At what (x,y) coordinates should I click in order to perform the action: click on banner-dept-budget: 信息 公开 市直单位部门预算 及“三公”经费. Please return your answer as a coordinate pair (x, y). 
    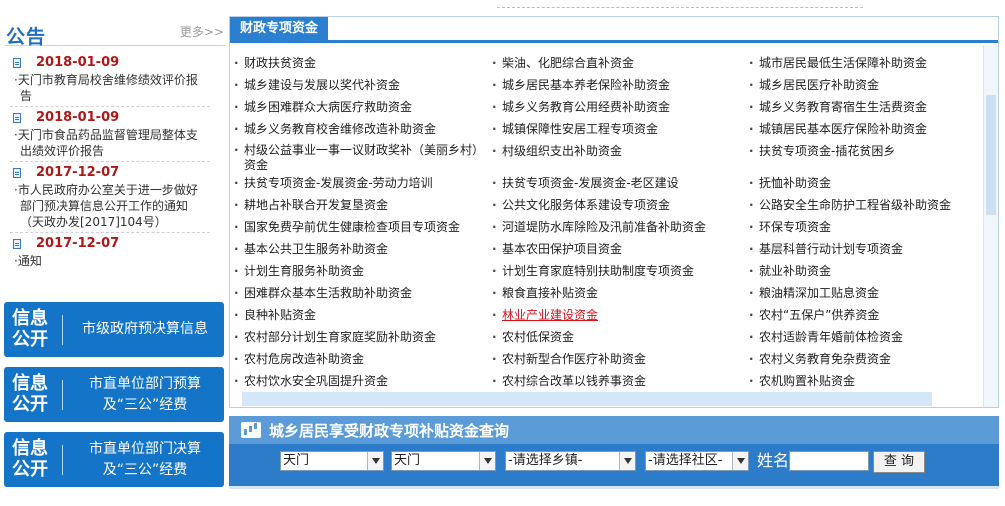
    Looking at the image, I should click on (114, 394).